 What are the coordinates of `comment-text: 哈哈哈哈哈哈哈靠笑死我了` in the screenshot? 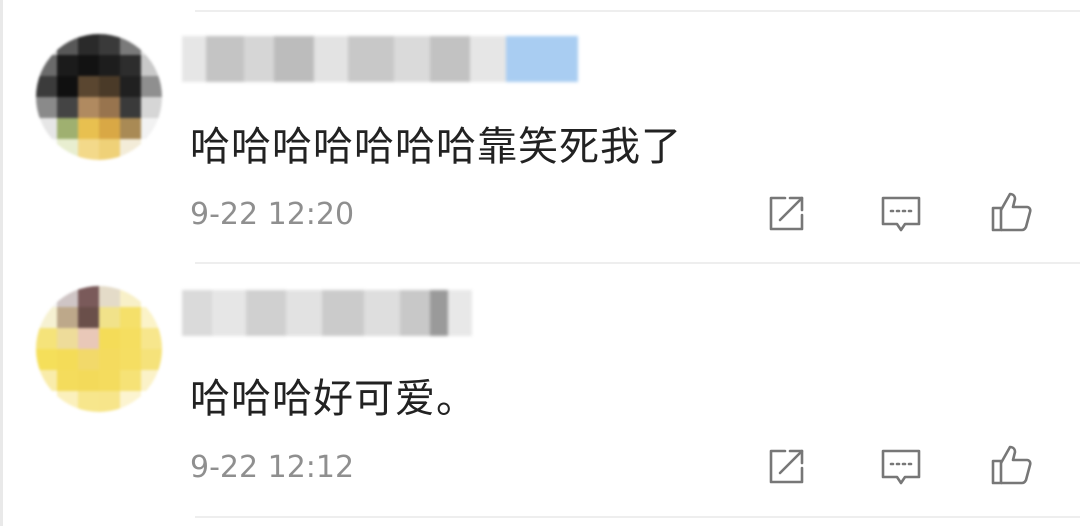 It's located at (436, 147).